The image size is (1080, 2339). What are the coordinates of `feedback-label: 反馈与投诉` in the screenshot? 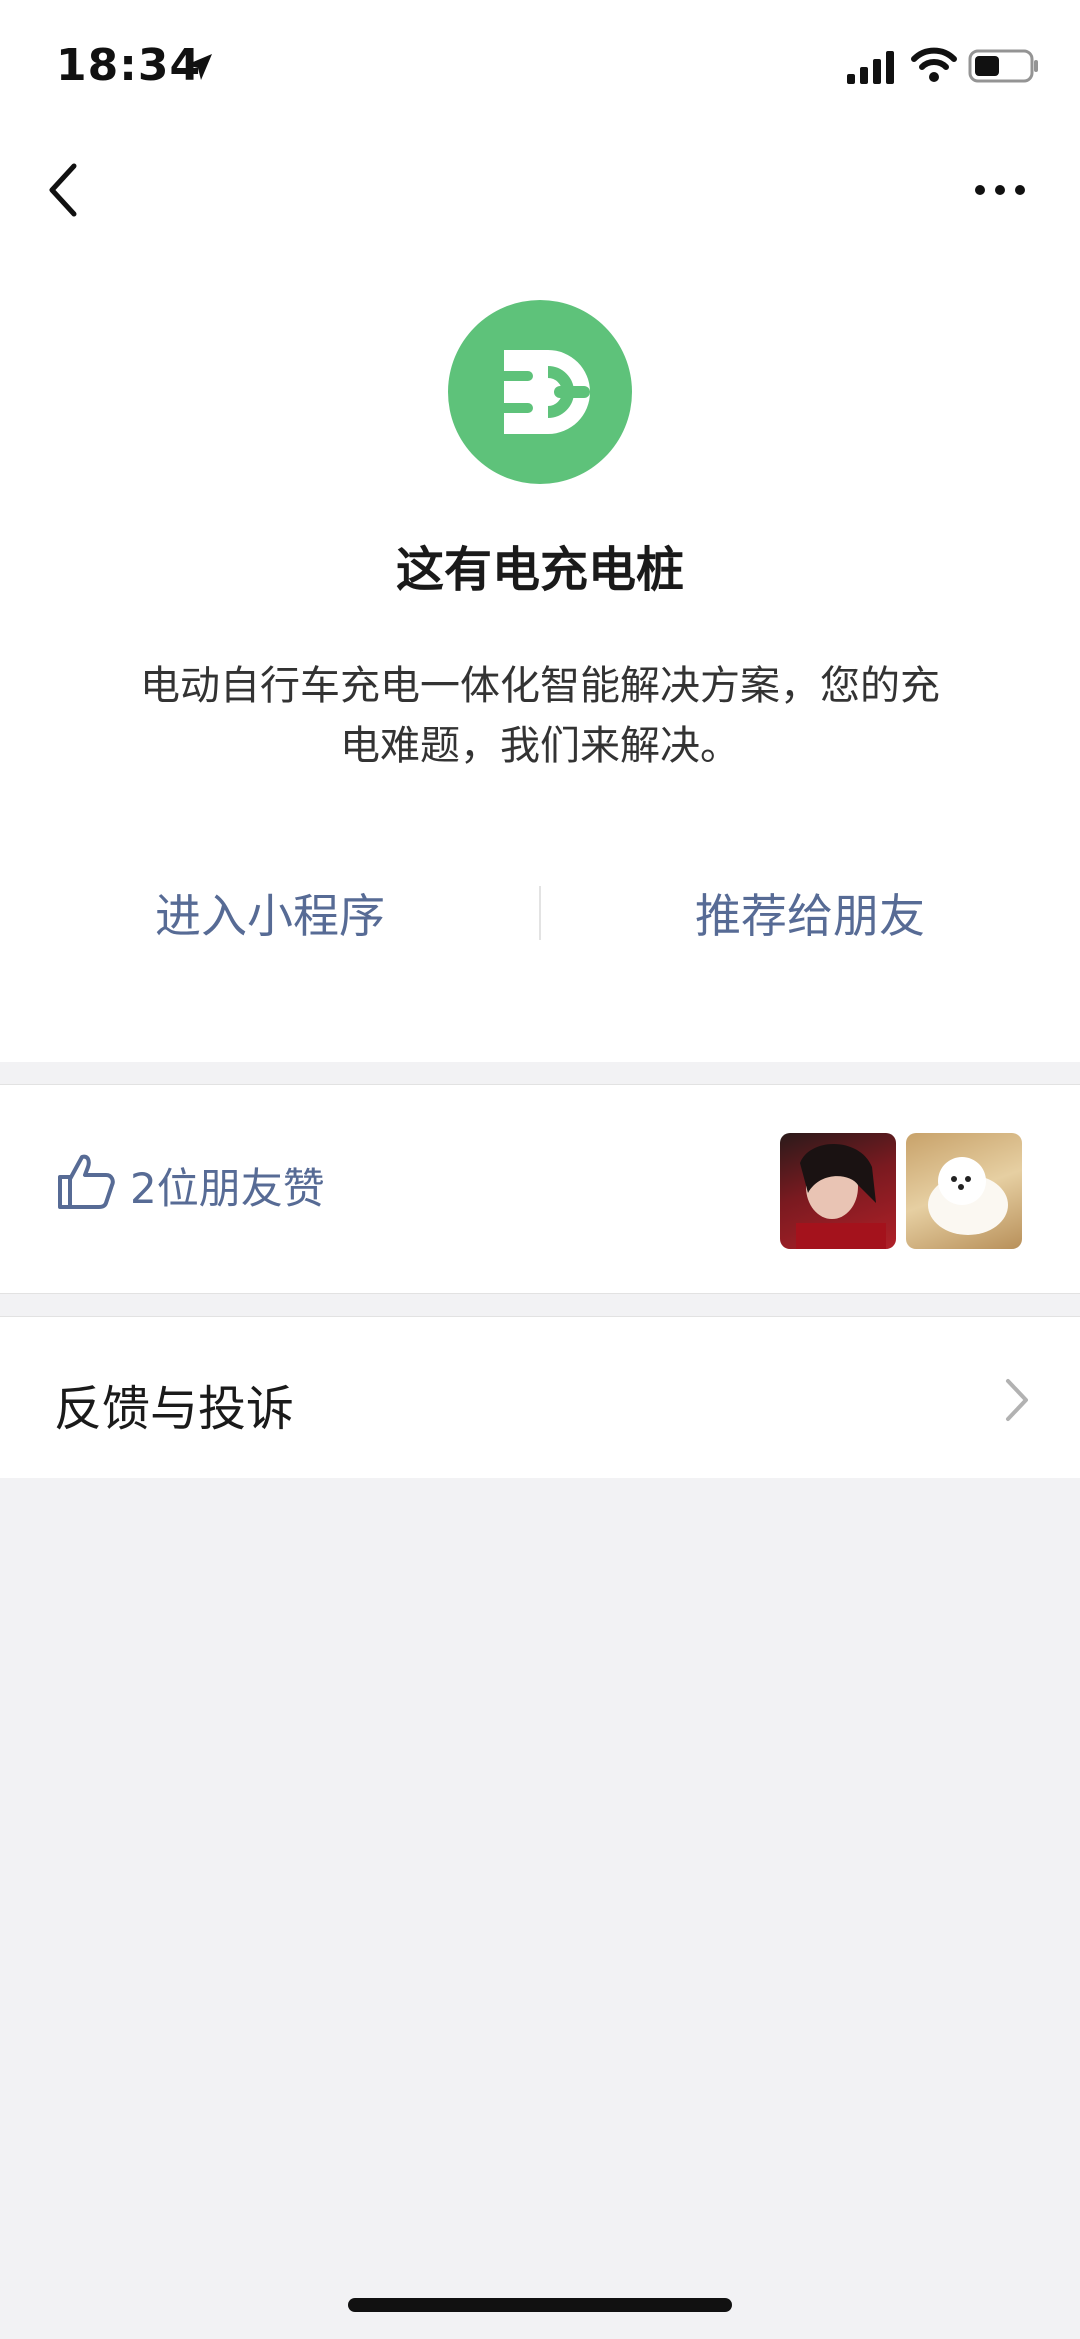 It's located at (174, 1409).